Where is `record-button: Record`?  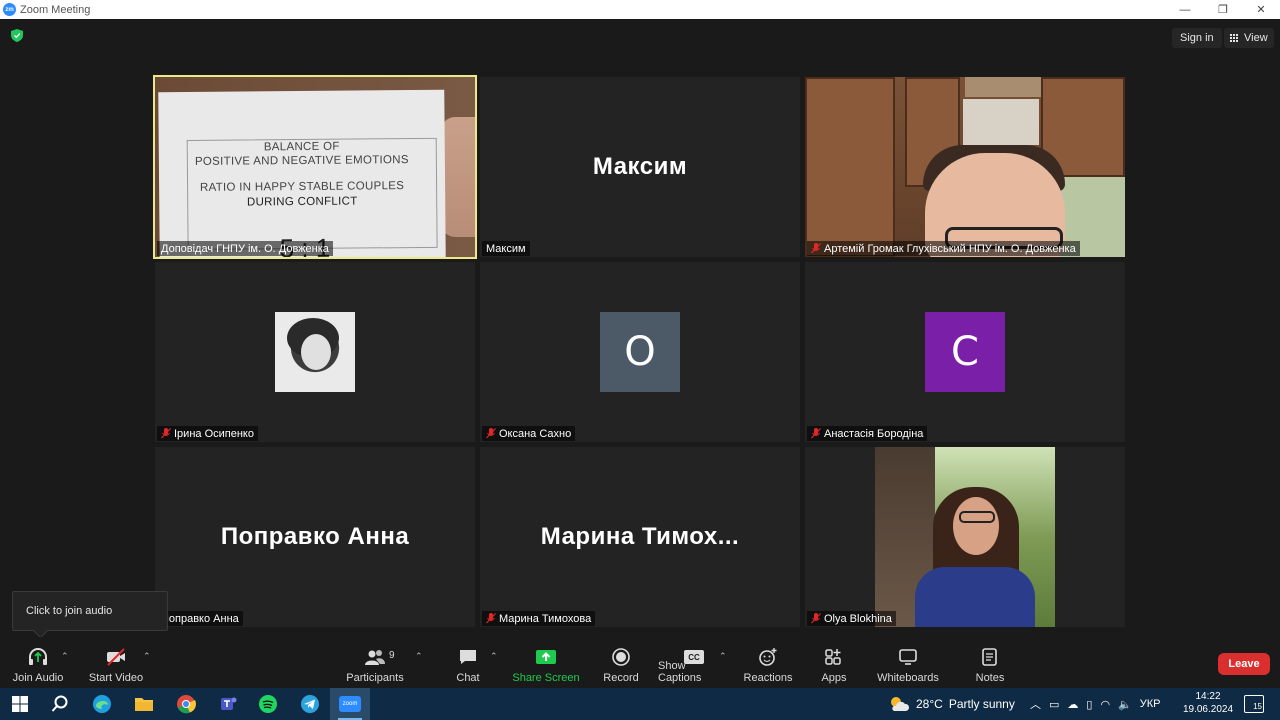
record-button: Record is located at coordinates (621, 662).